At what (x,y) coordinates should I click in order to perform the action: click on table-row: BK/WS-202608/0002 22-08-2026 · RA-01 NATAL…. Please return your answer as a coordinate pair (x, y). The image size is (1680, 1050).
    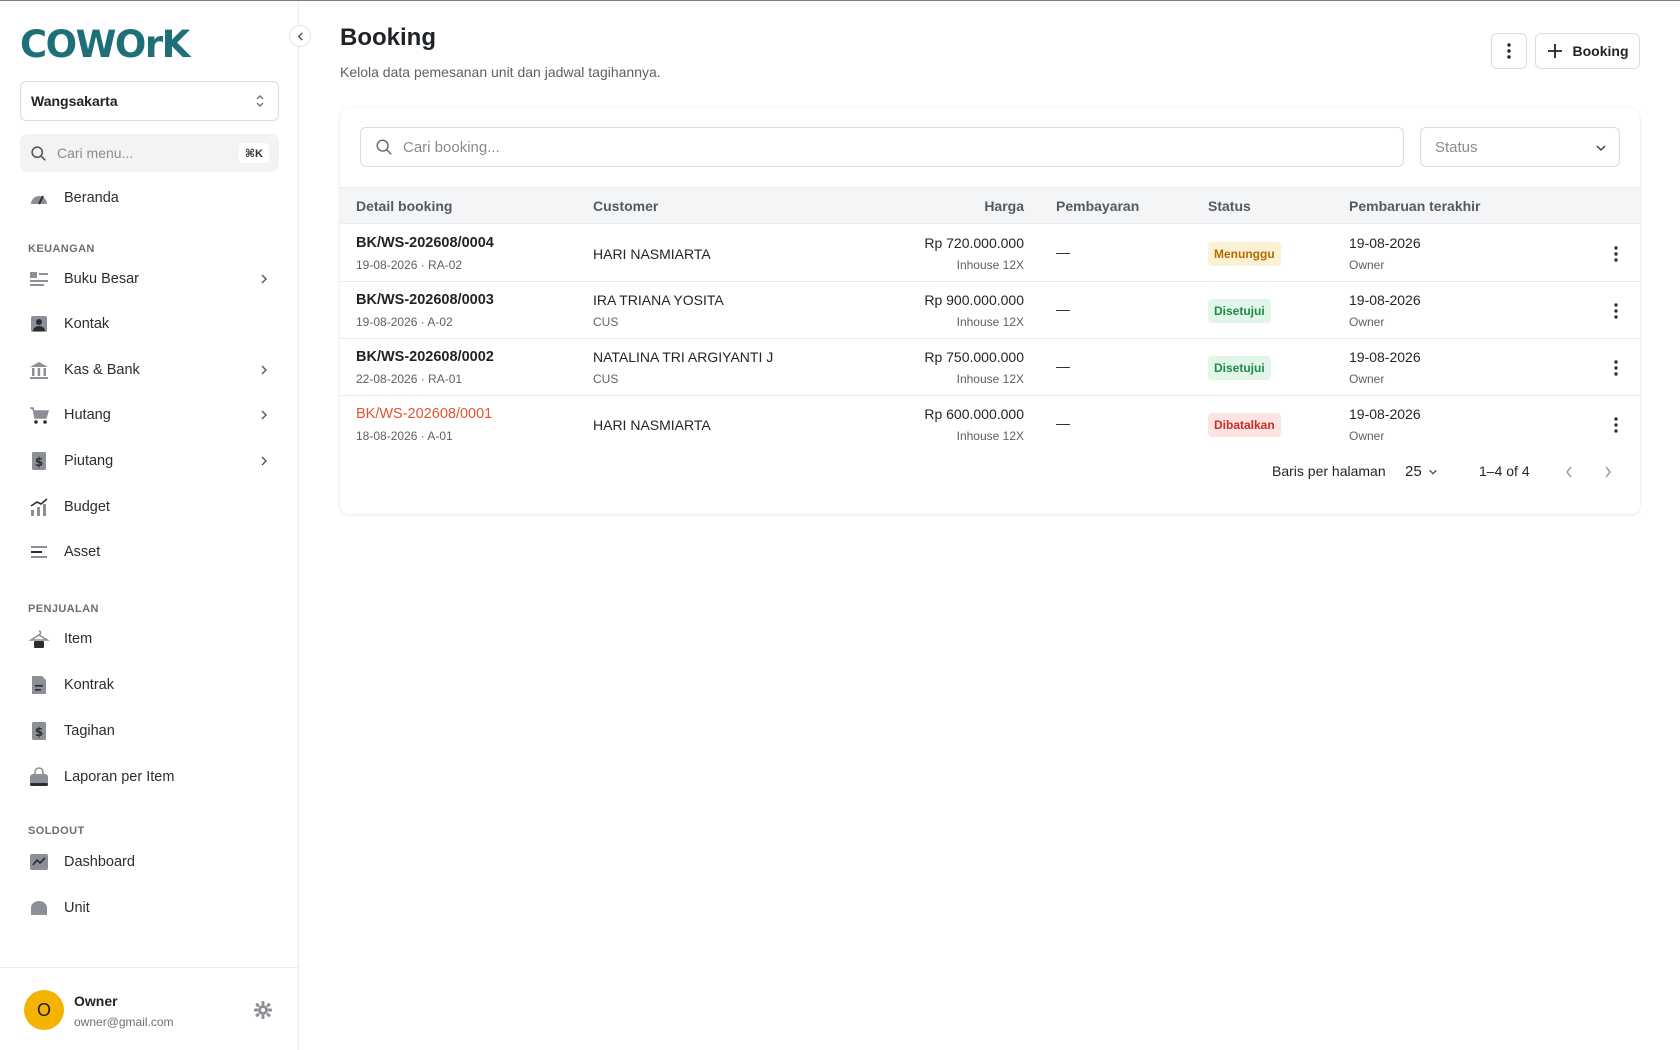
    Looking at the image, I should click on (990, 367).